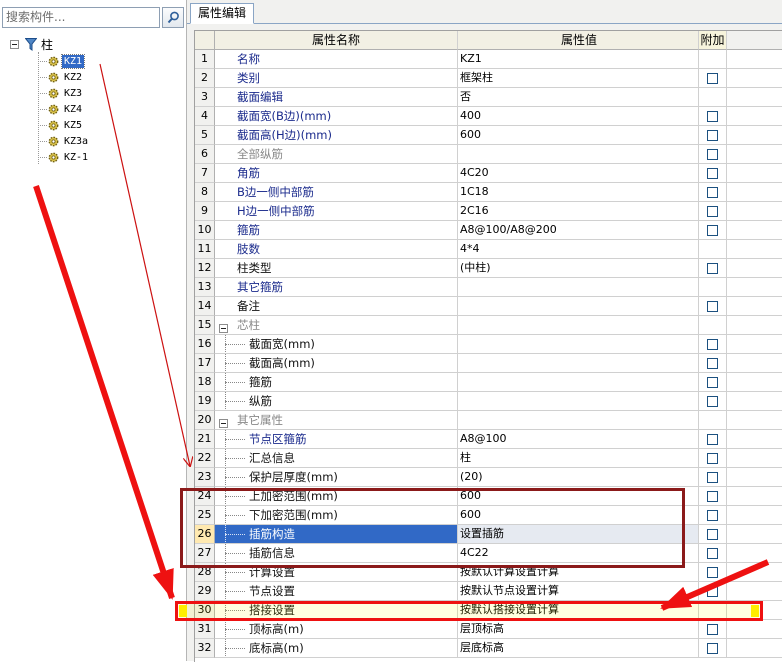 This screenshot has height=662, width=782. What do you see at coordinates (336, 135) in the screenshot?
I see `property-name-cell: 截面高(H边)(mm)` at bounding box center [336, 135].